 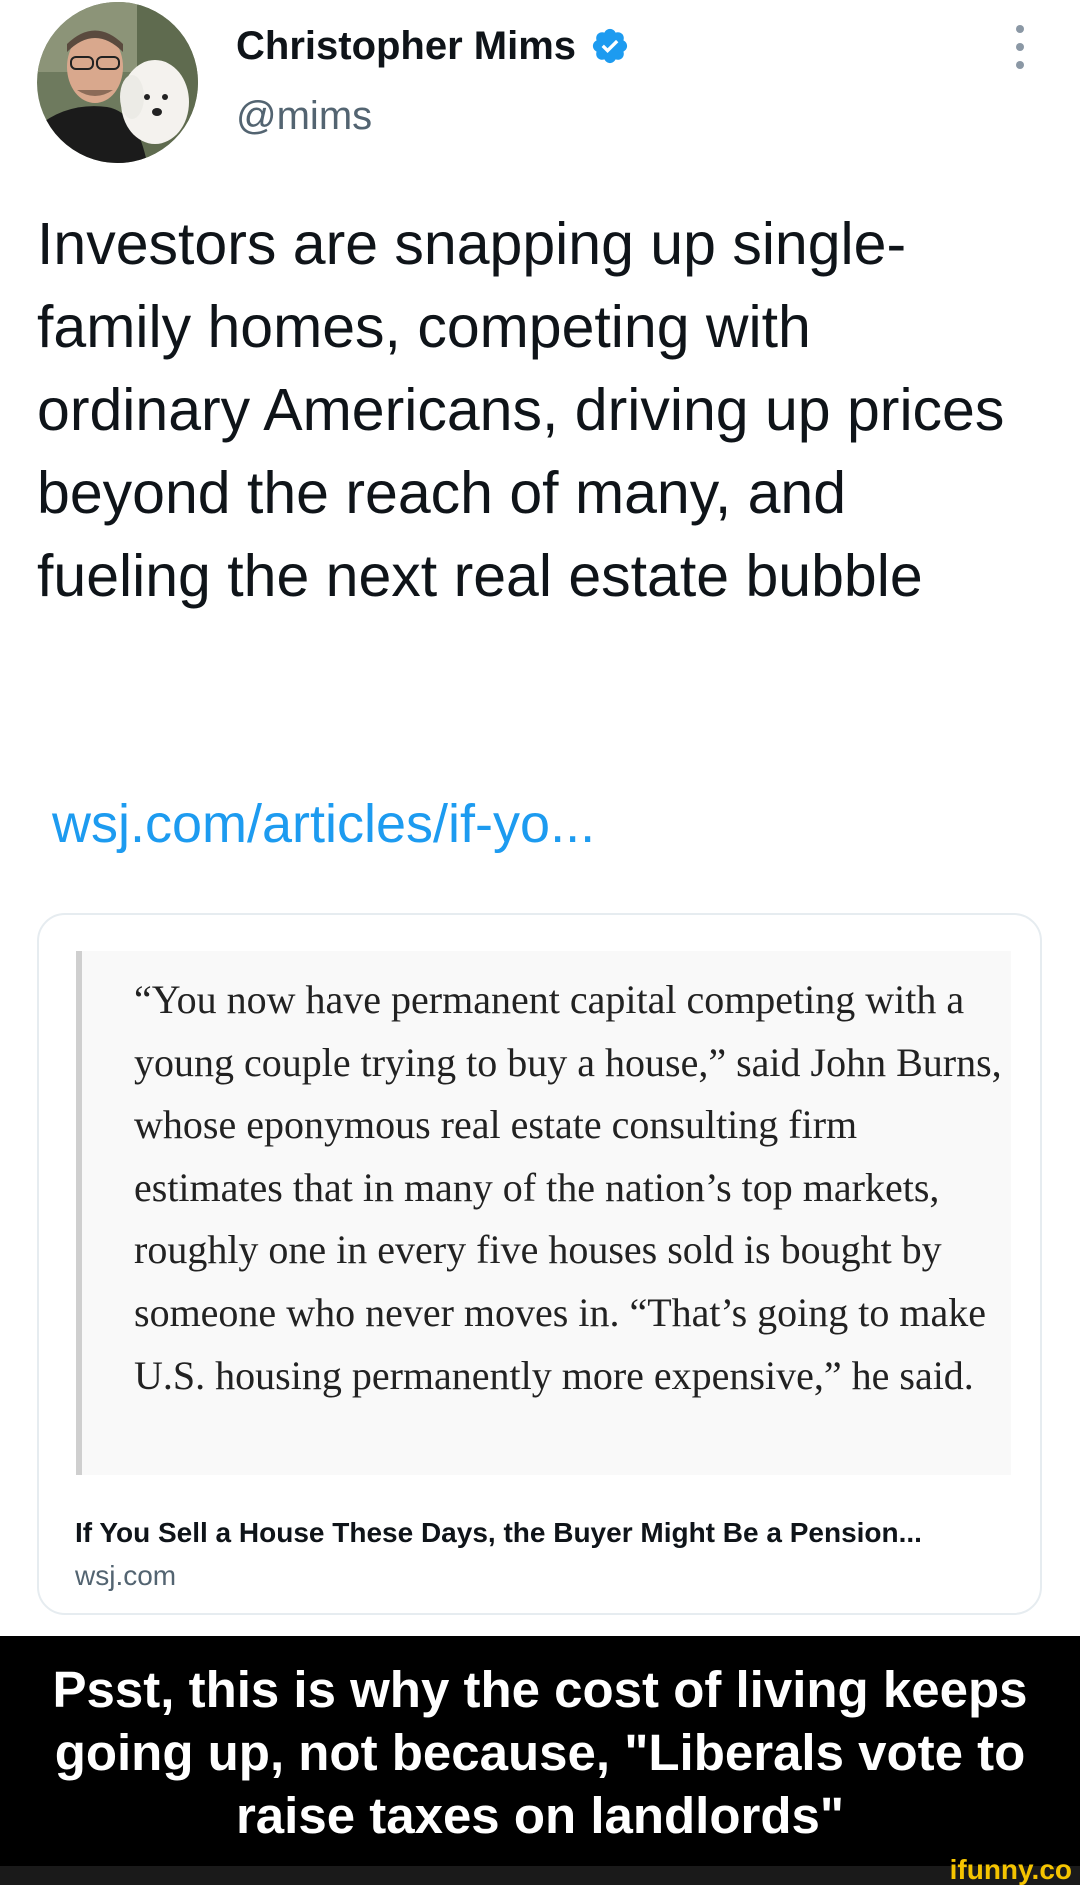 What do you see at coordinates (540, 1870) in the screenshot?
I see `watermark-bar: ifunny.co` at bounding box center [540, 1870].